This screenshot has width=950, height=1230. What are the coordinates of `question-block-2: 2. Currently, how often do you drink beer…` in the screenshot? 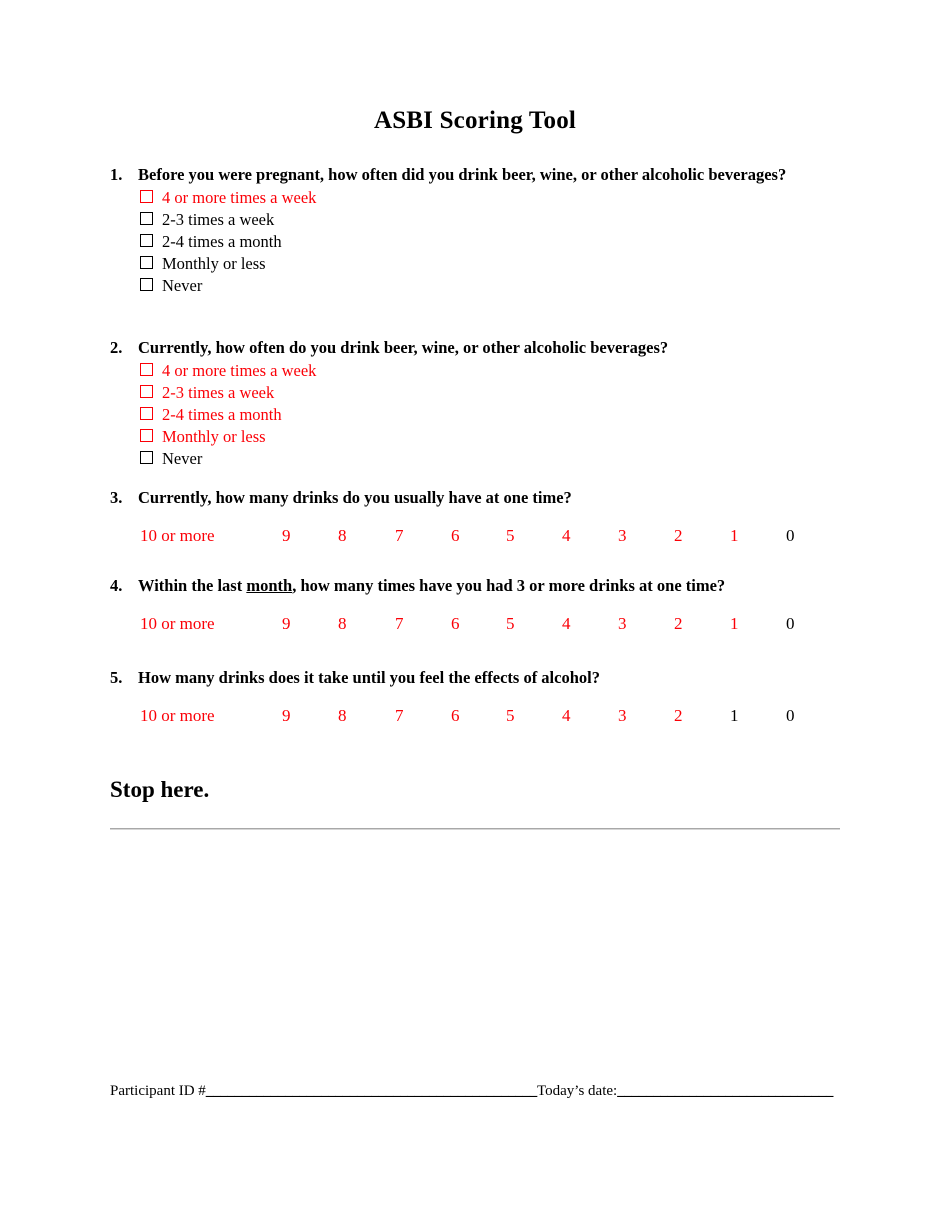 It's located at (475, 403).